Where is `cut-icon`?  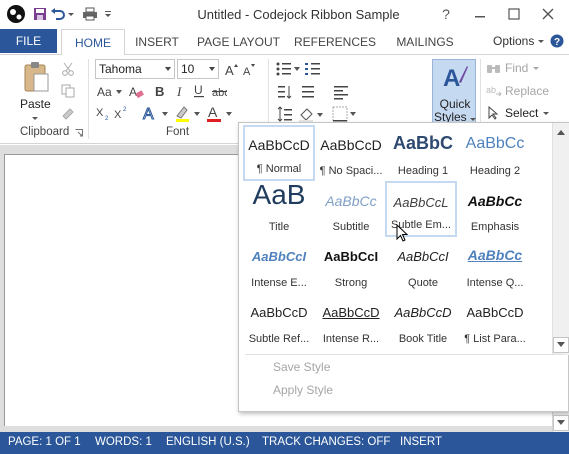
cut-icon is located at coordinates (68, 69).